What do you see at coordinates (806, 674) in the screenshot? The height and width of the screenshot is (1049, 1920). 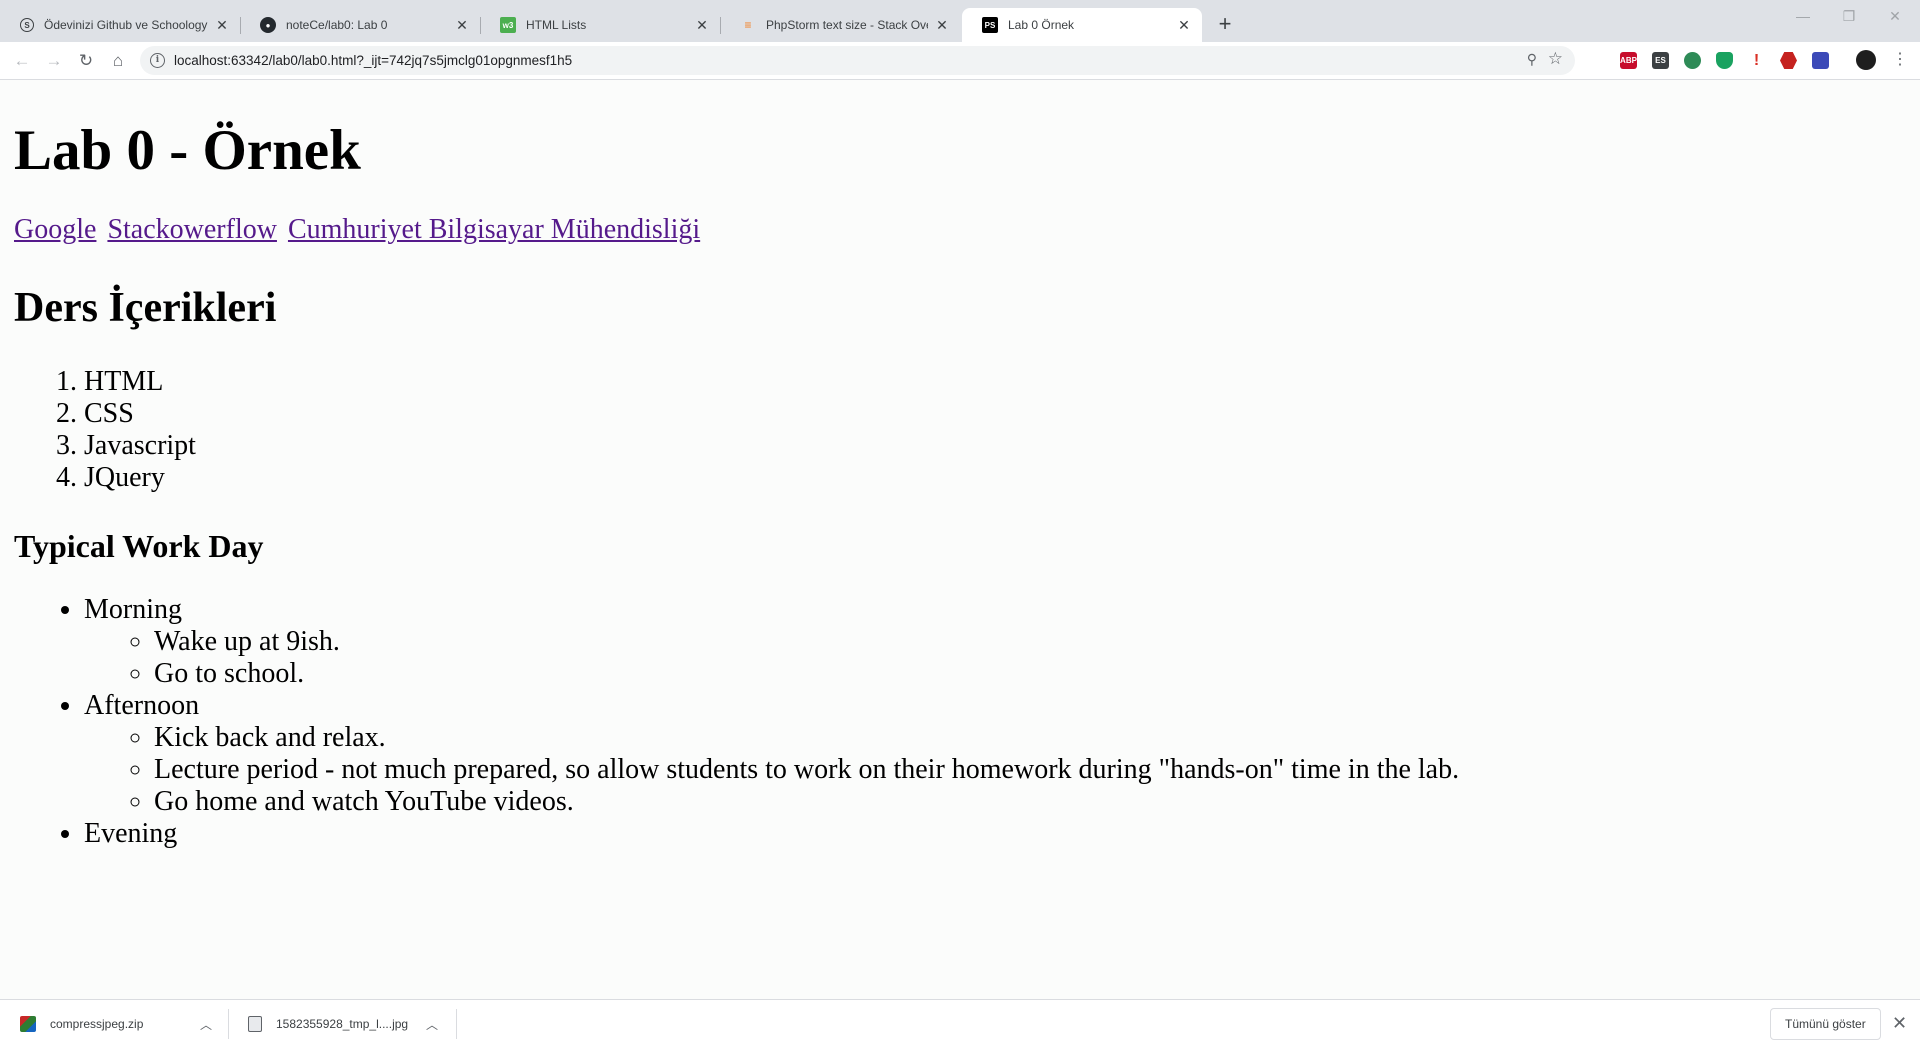 I see `list-item: Go to school.` at bounding box center [806, 674].